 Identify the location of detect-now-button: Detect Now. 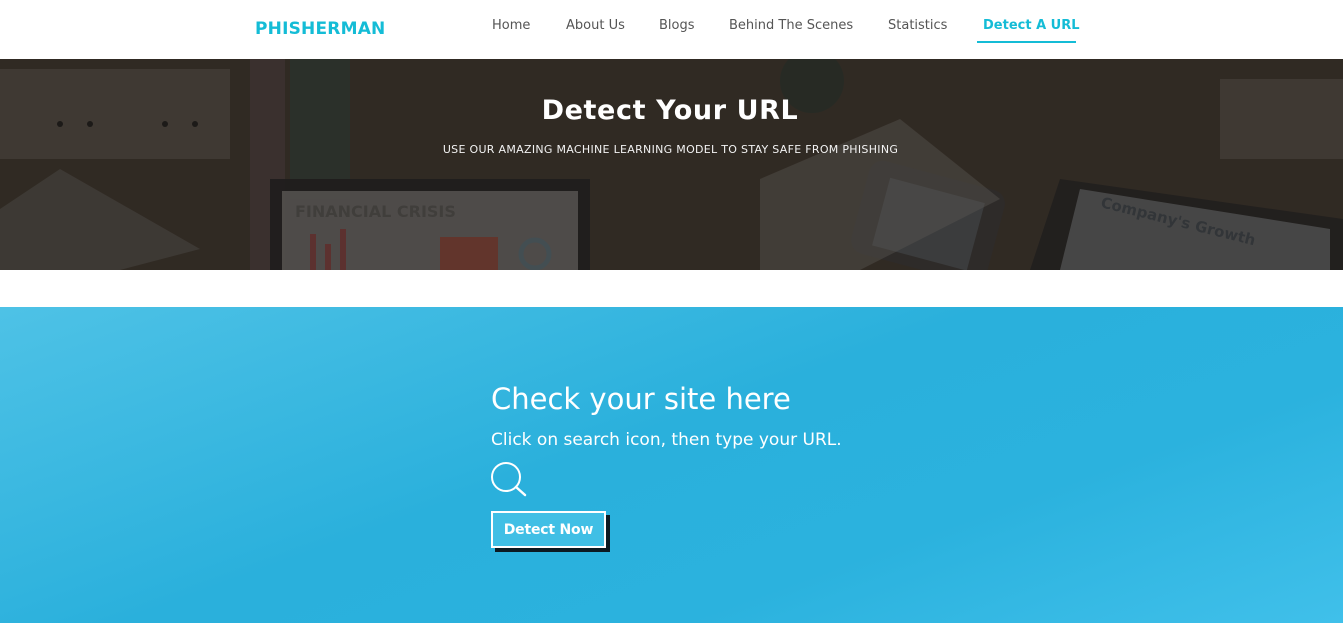
(548, 529).